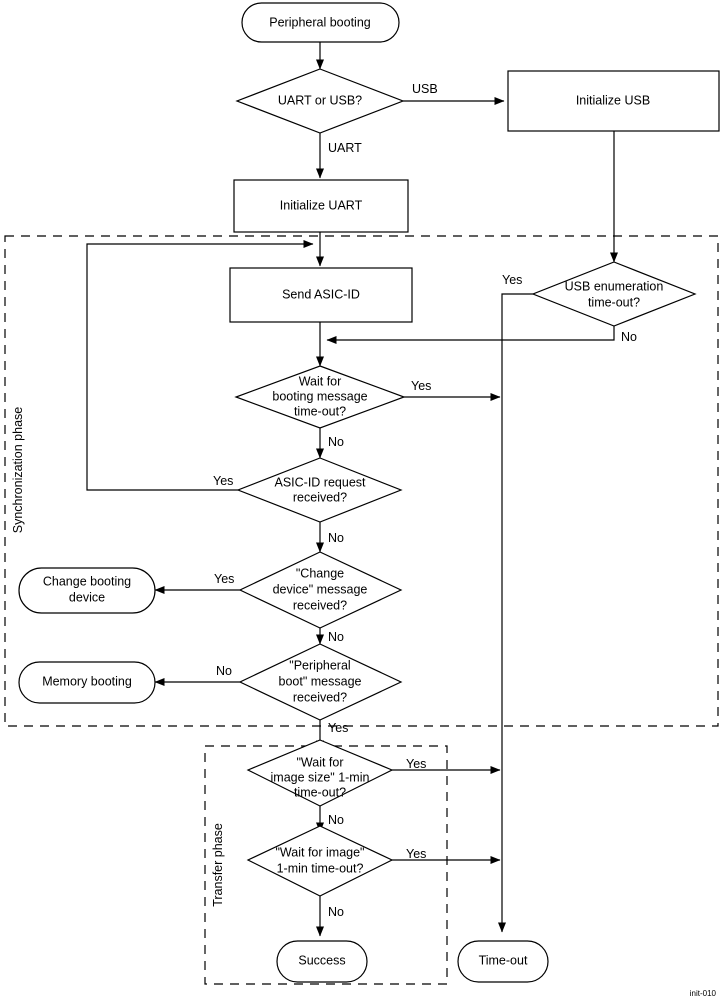  What do you see at coordinates (224, 579) in the screenshot?
I see `edge-label-change-dev-yes: Yes` at bounding box center [224, 579].